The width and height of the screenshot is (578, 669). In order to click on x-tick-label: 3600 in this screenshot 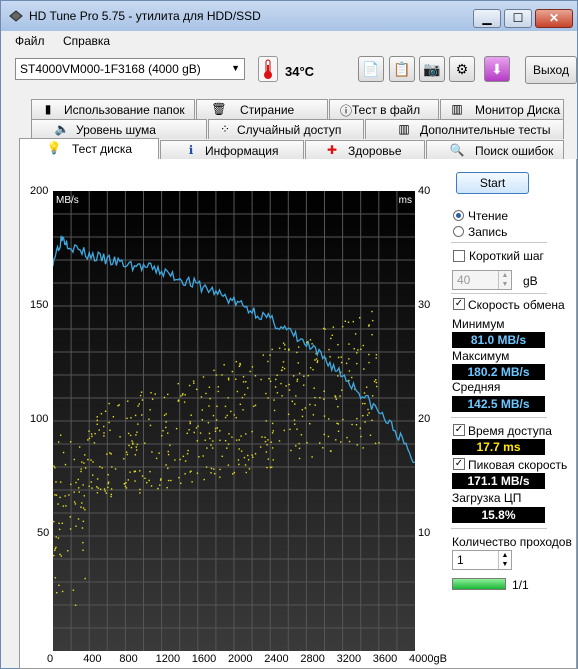, I will do `click(385, 659)`.